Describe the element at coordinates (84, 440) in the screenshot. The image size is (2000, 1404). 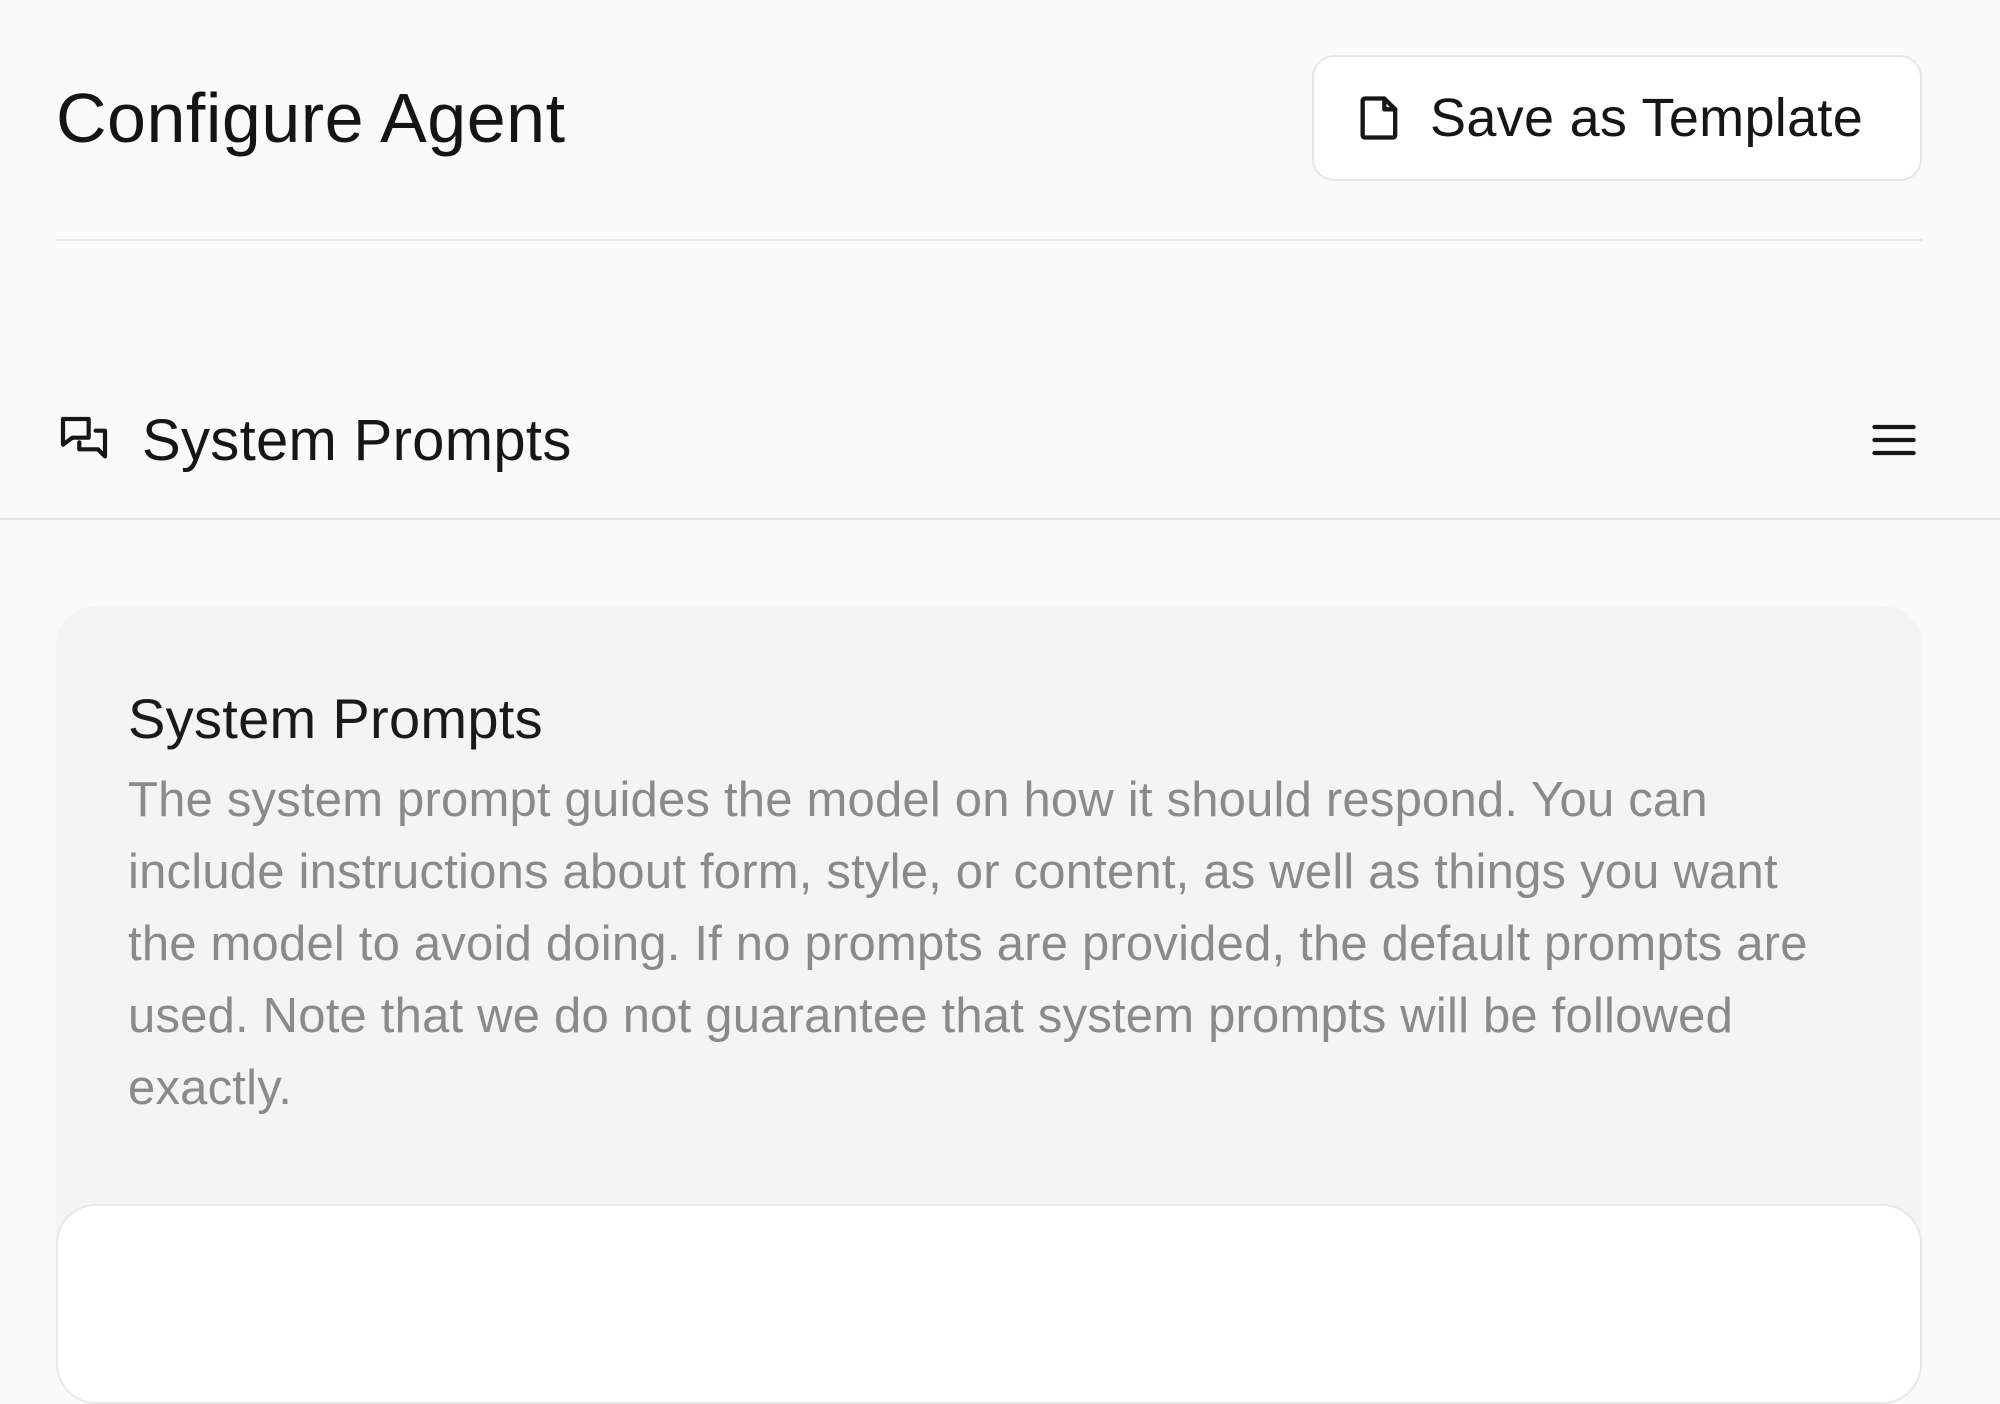
I see `chat-bubbles-icon` at that location.